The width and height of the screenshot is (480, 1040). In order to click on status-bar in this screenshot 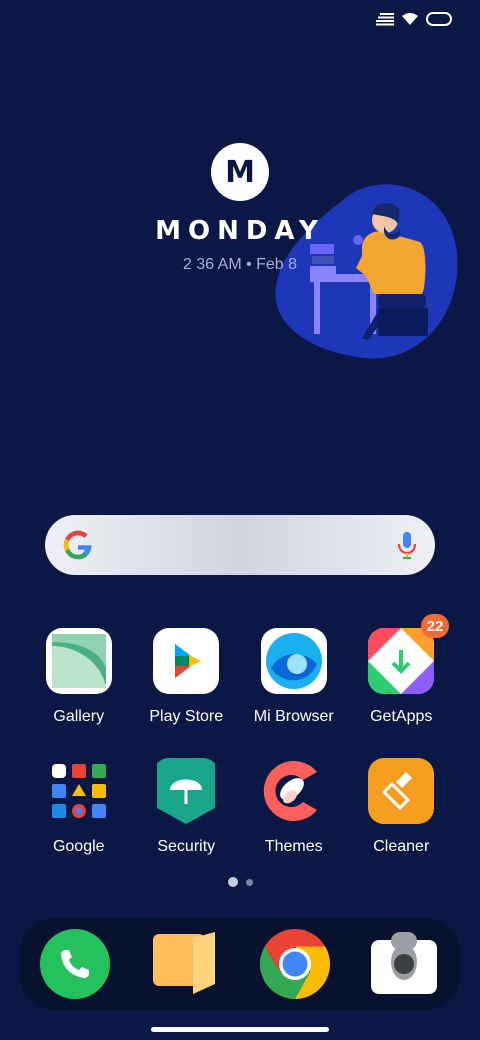, I will do `click(414, 19)`.